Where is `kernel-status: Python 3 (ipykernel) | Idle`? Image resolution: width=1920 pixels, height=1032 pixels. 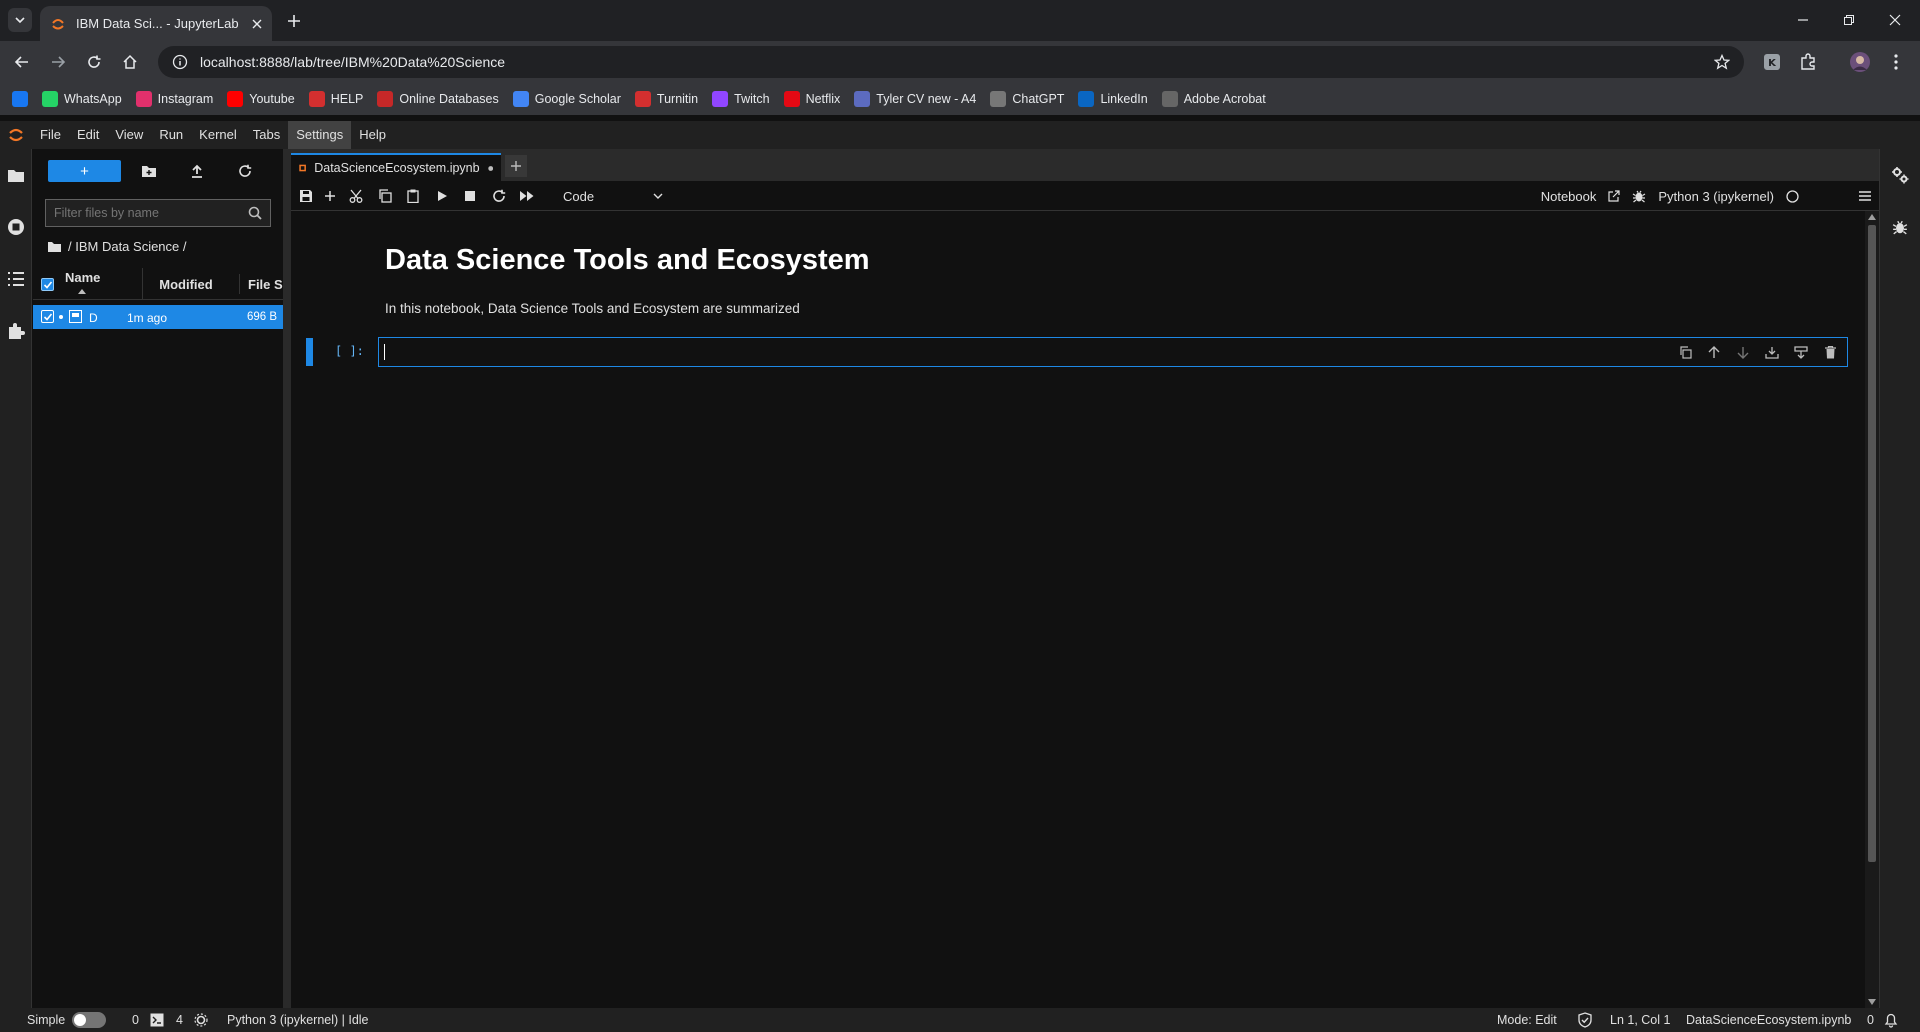
kernel-status: Python 3 (ipykernel) | Idle is located at coordinates (298, 1020).